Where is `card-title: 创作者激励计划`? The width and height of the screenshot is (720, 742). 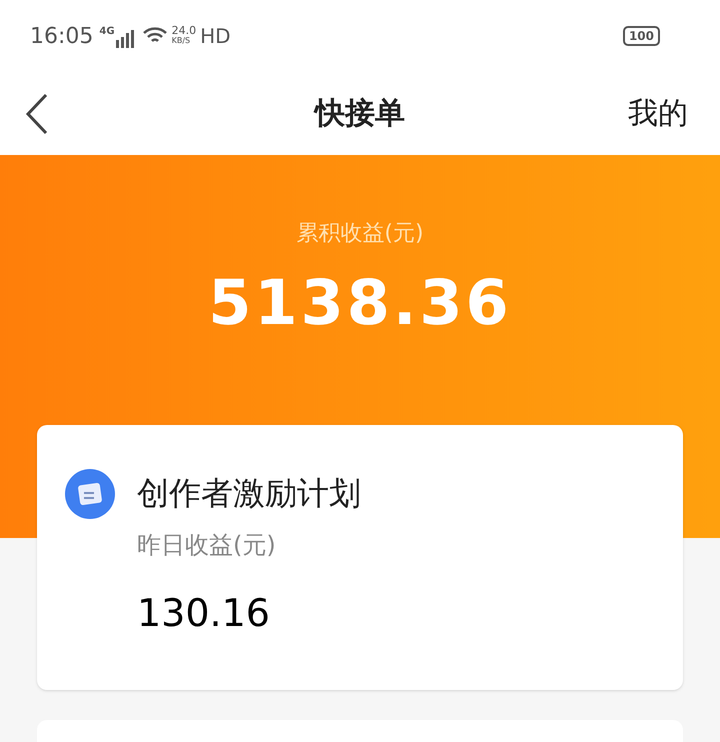
card-title: 创作者激励计划 is located at coordinates (249, 493).